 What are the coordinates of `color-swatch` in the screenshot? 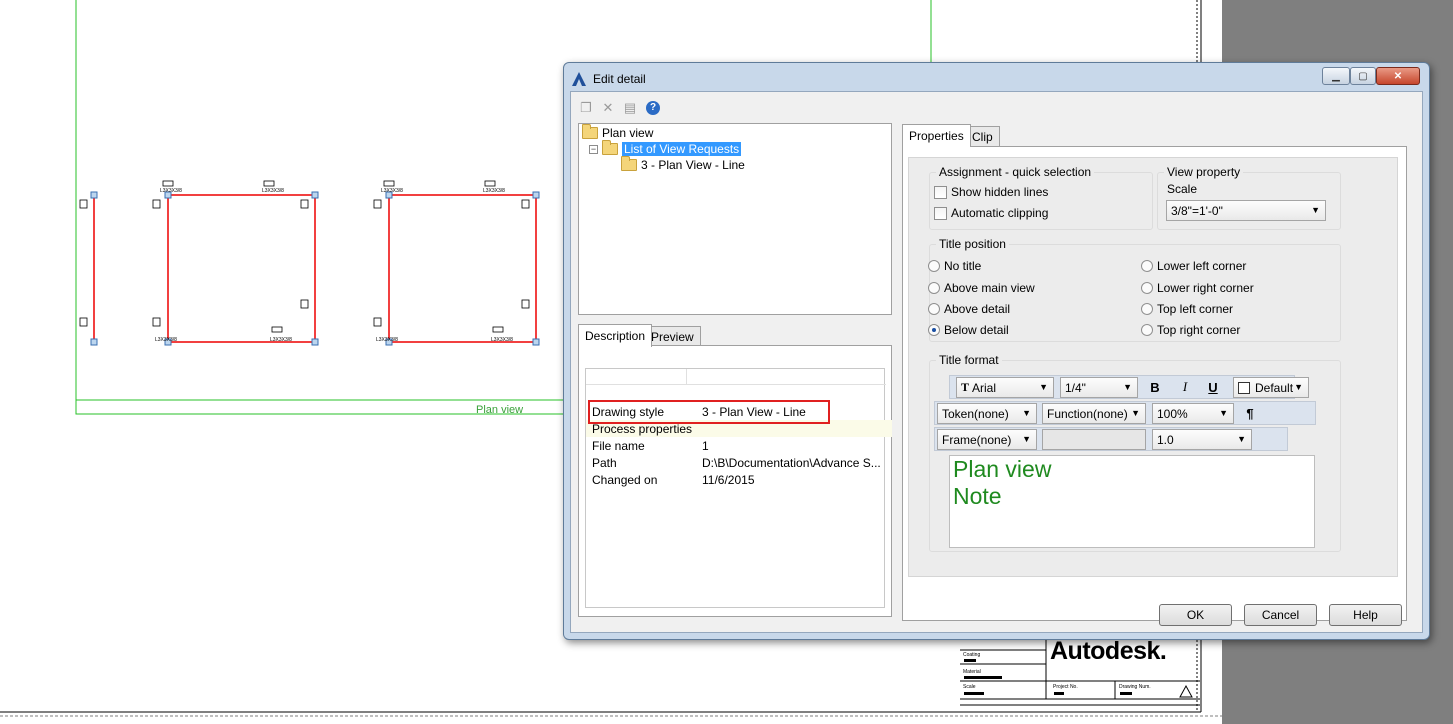 It's located at (1244, 387).